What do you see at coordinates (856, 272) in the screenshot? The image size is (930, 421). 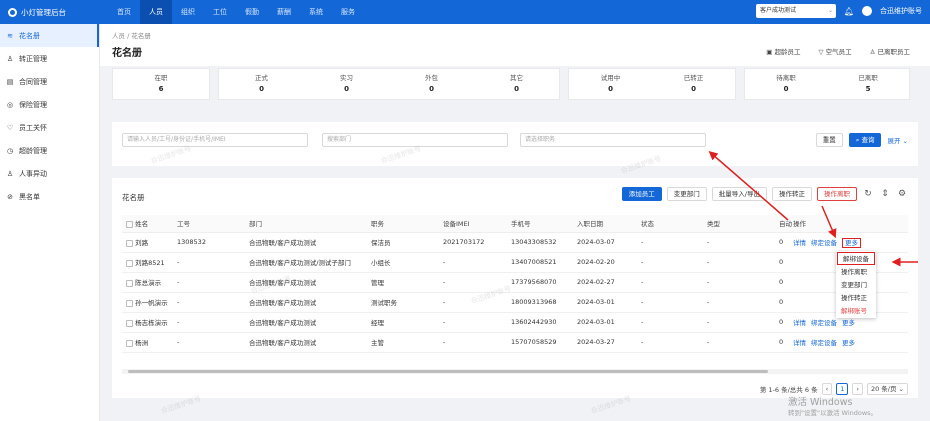 I see `menu-item-resign: 操作离职` at bounding box center [856, 272].